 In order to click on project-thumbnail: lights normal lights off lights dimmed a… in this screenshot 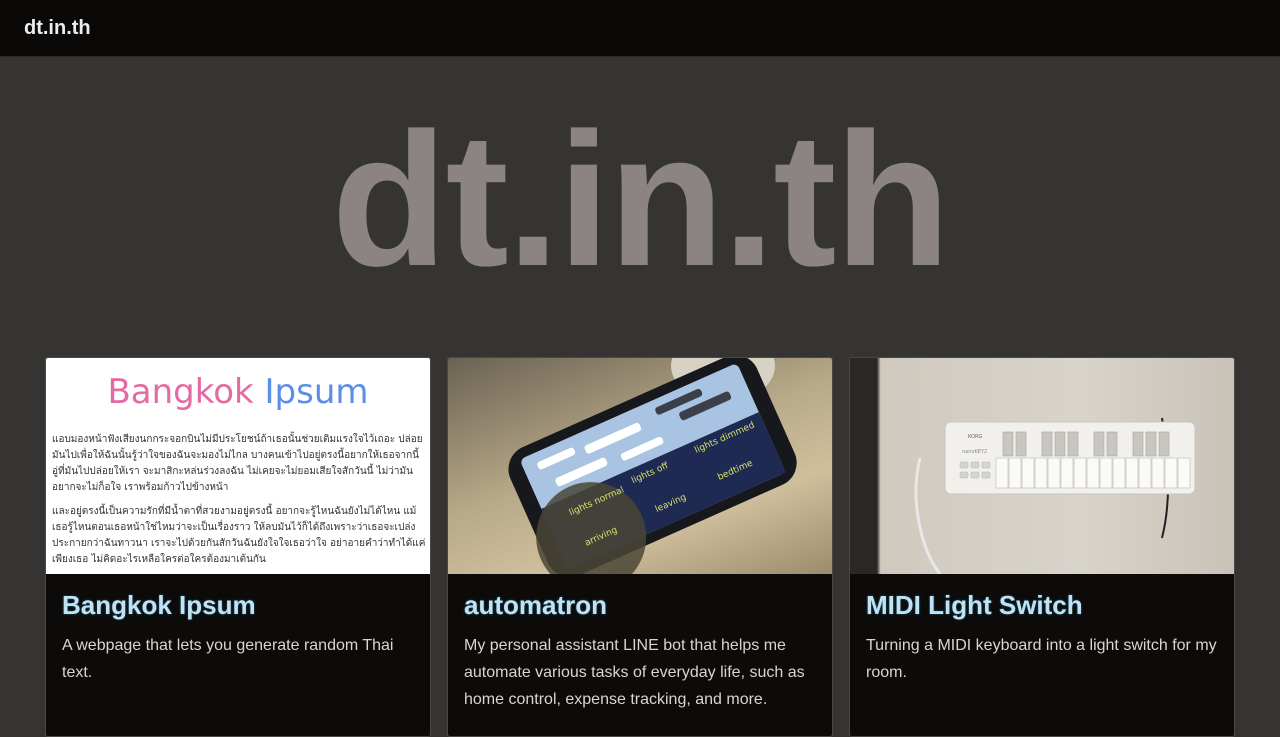, I will do `click(640, 466)`.